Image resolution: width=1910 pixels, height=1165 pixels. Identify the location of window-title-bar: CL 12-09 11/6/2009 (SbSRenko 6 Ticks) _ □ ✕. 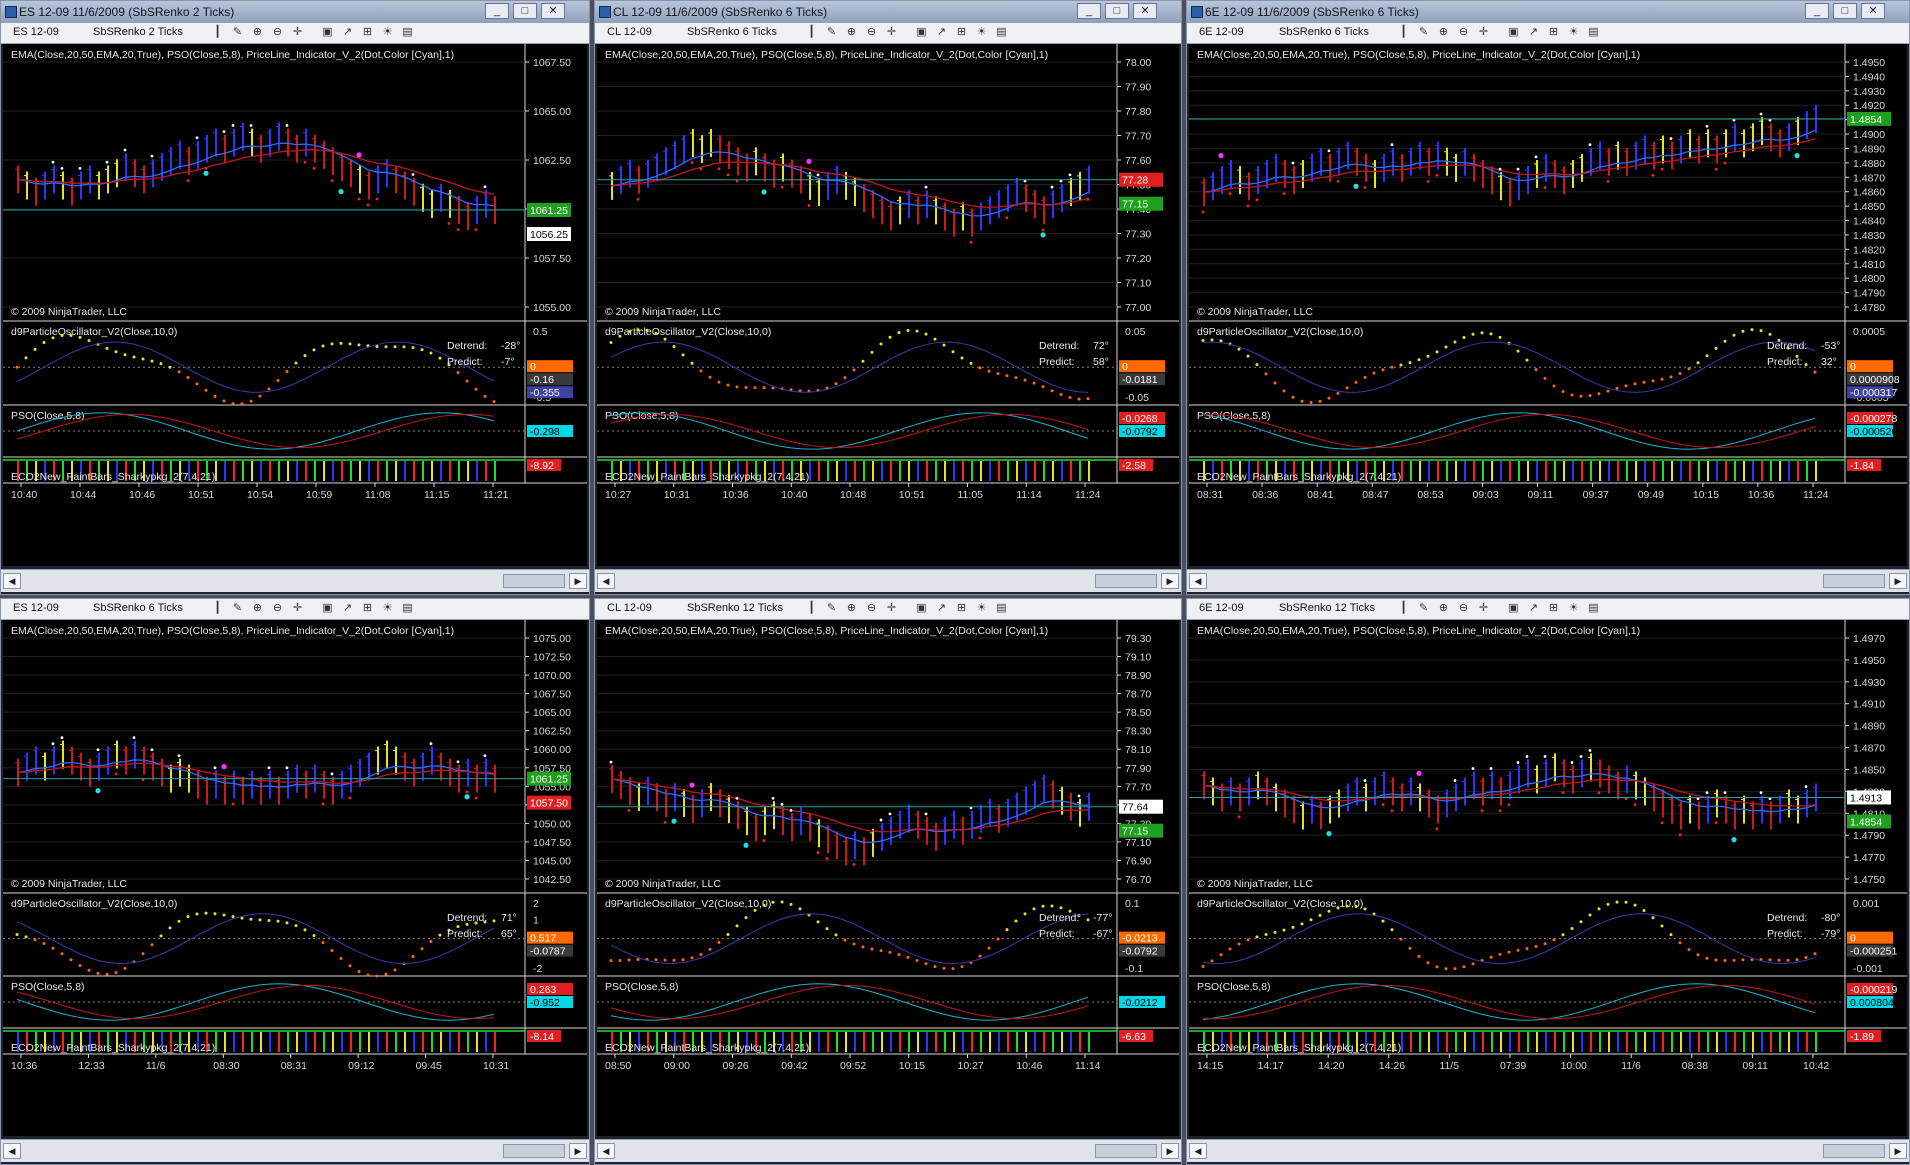
(888, 12).